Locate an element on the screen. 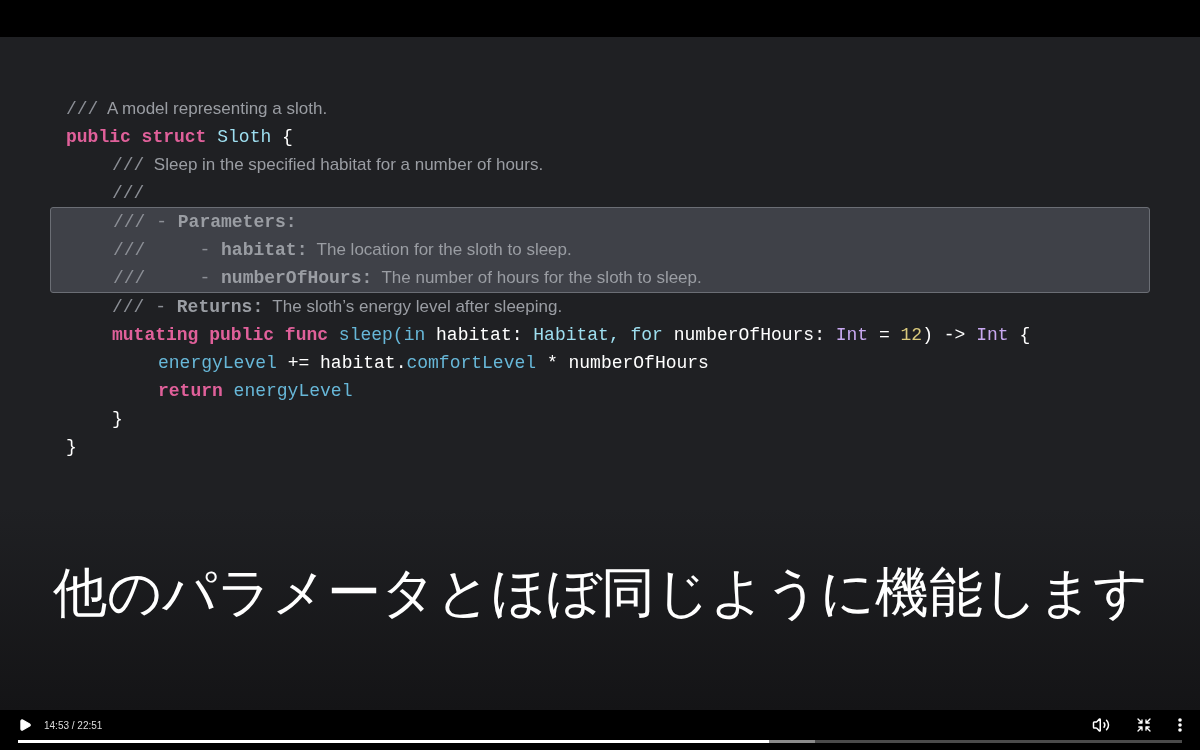 The width and height of the screenshot is (1200, 750). progress-bar is located at coordinates (600, 741).